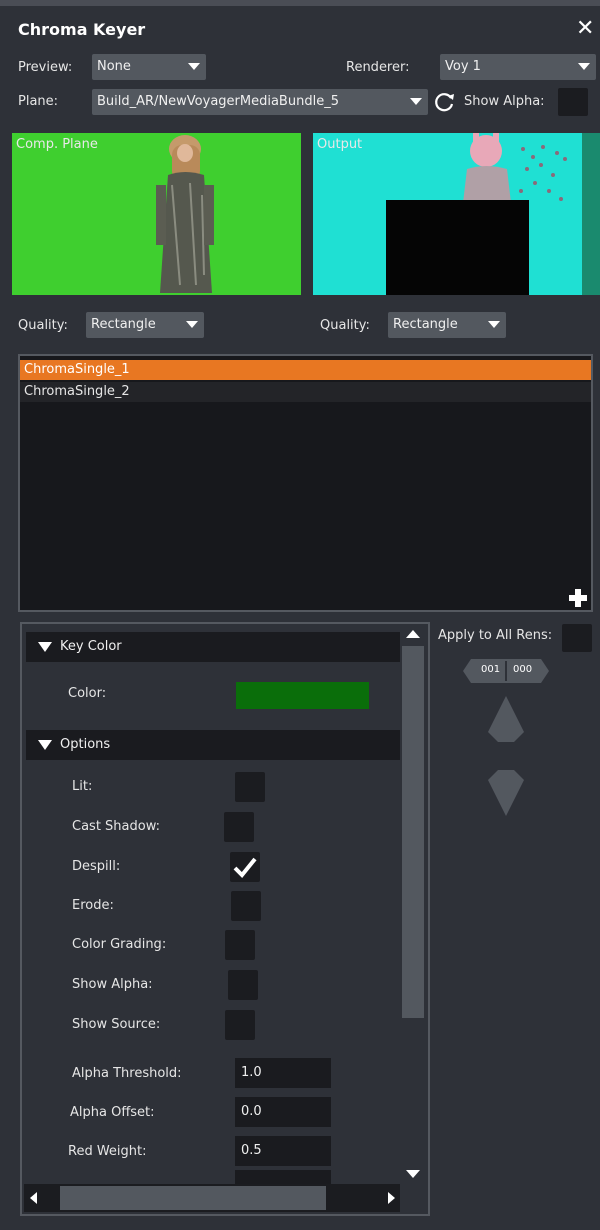 This screenshot has width=600, height=1230. Describe the element at coordinates (149, 67) in the screenshot. I see `preview-dropdown: None` at that location.